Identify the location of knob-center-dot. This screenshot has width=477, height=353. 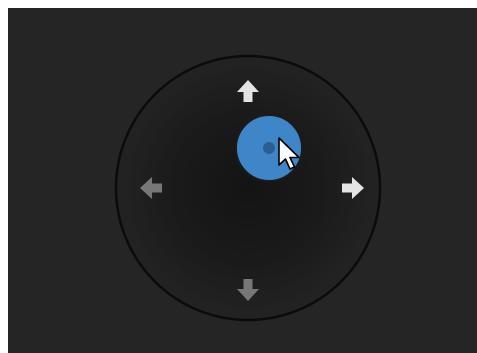
(269, 148).